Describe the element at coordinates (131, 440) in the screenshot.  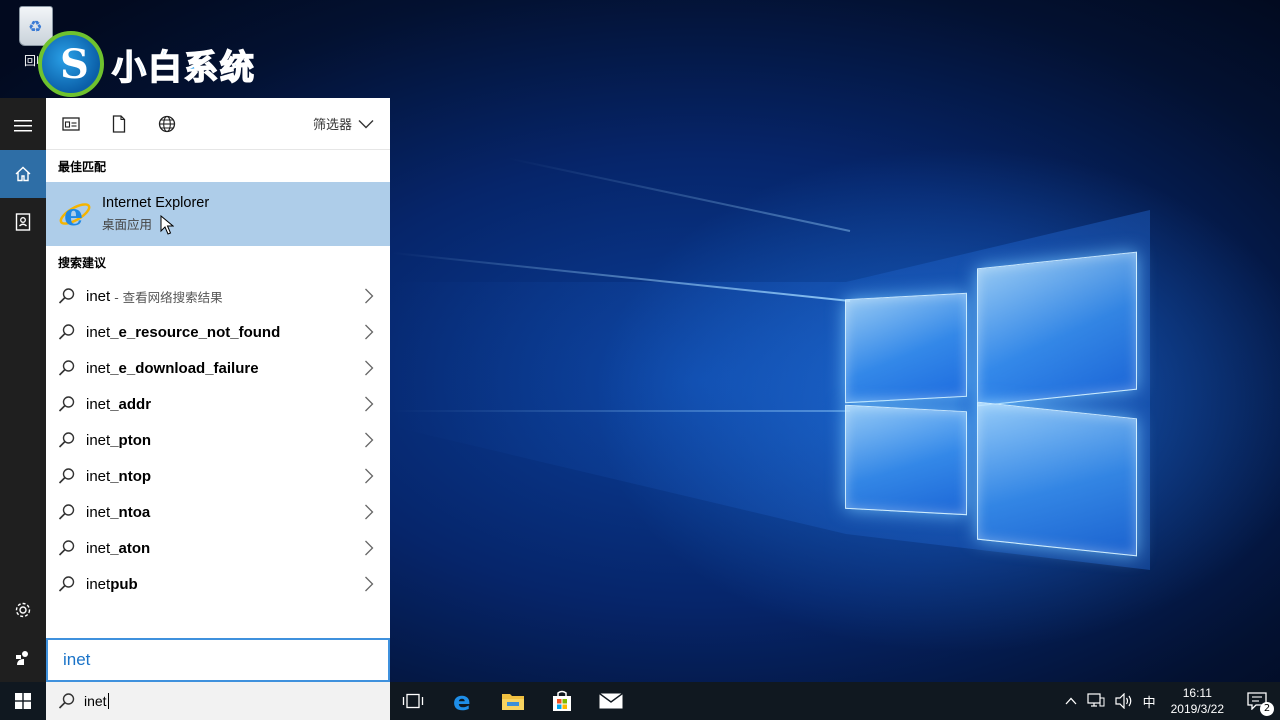
I see `suggestion-completion: _pton` at that location.